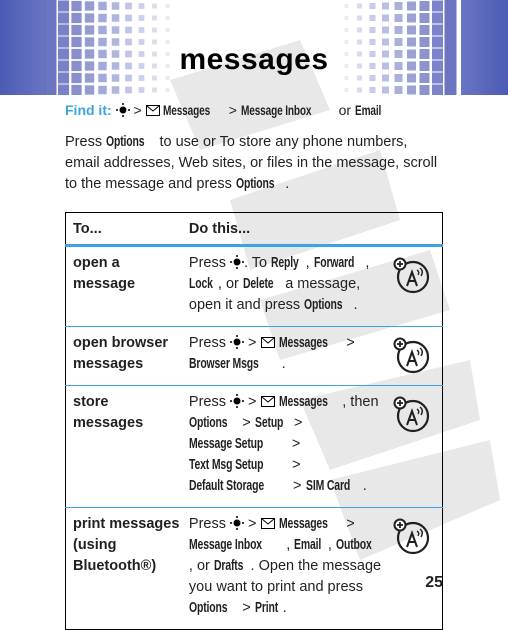 The width and height of the screenshot is (508, 630). What do you see at coordinates (88, 110) in the screenshot?
I see `find-it-label: Find it:` at bounding box center [88, 110].